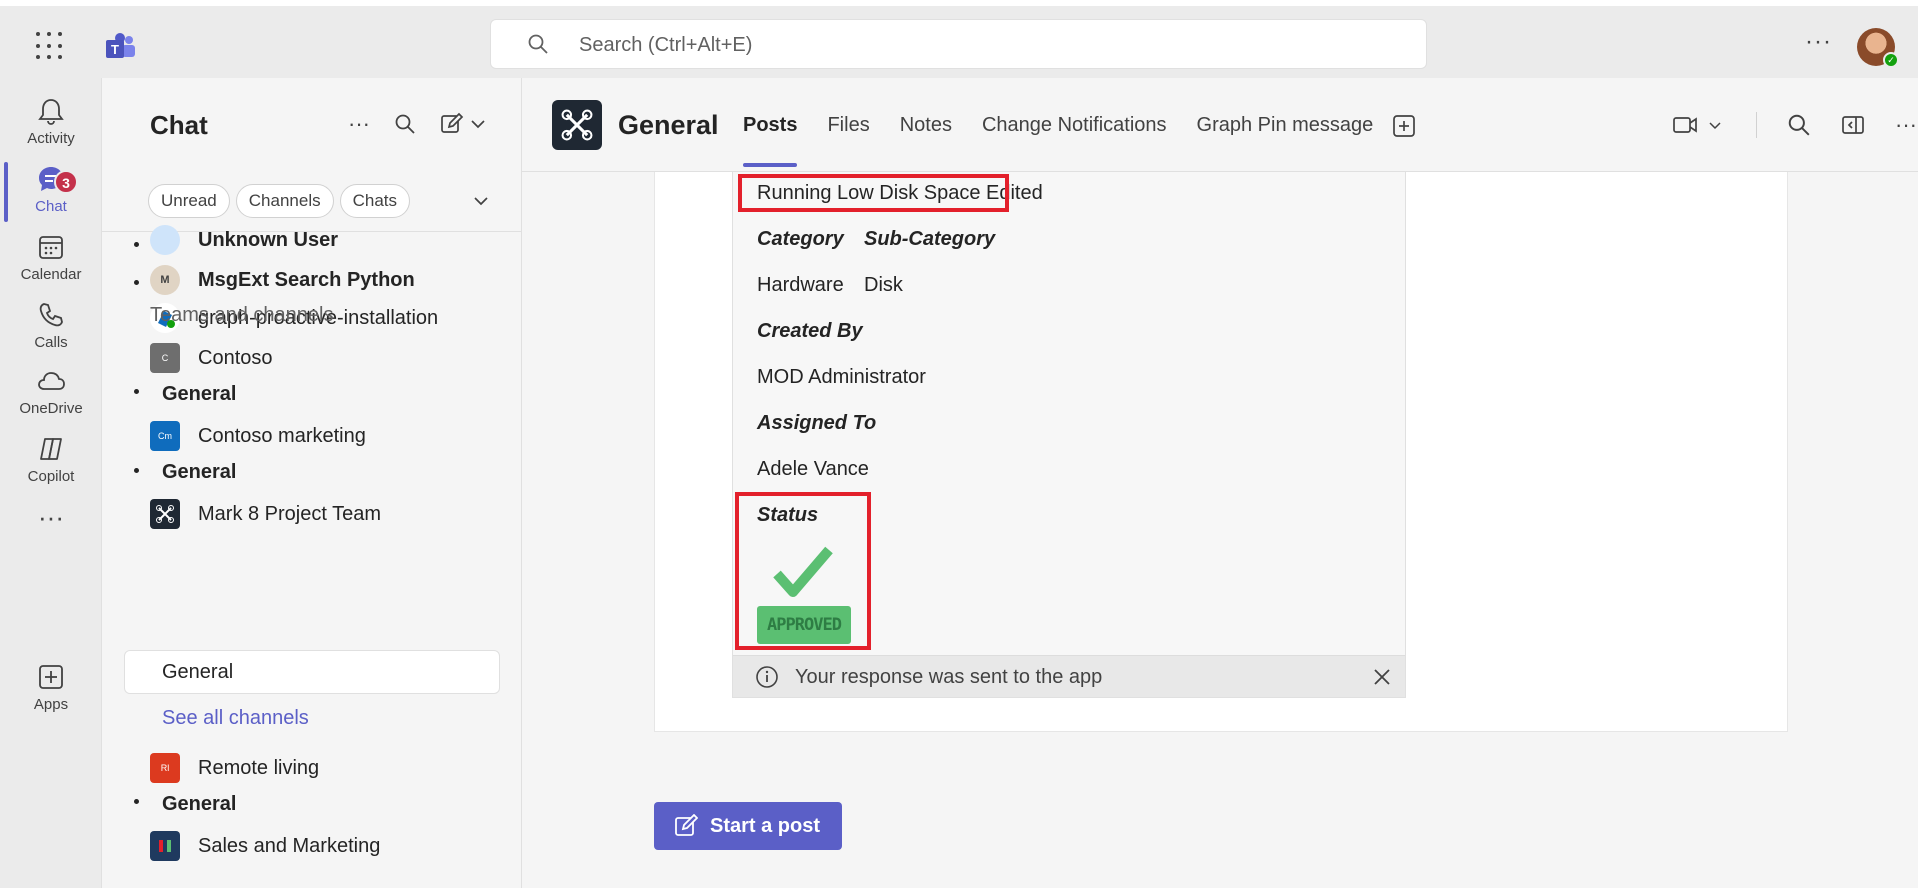 The width and height of the screenshot is (1918, 888). I want to click on created-by-value: MOD Administrator, so click(841, 377).